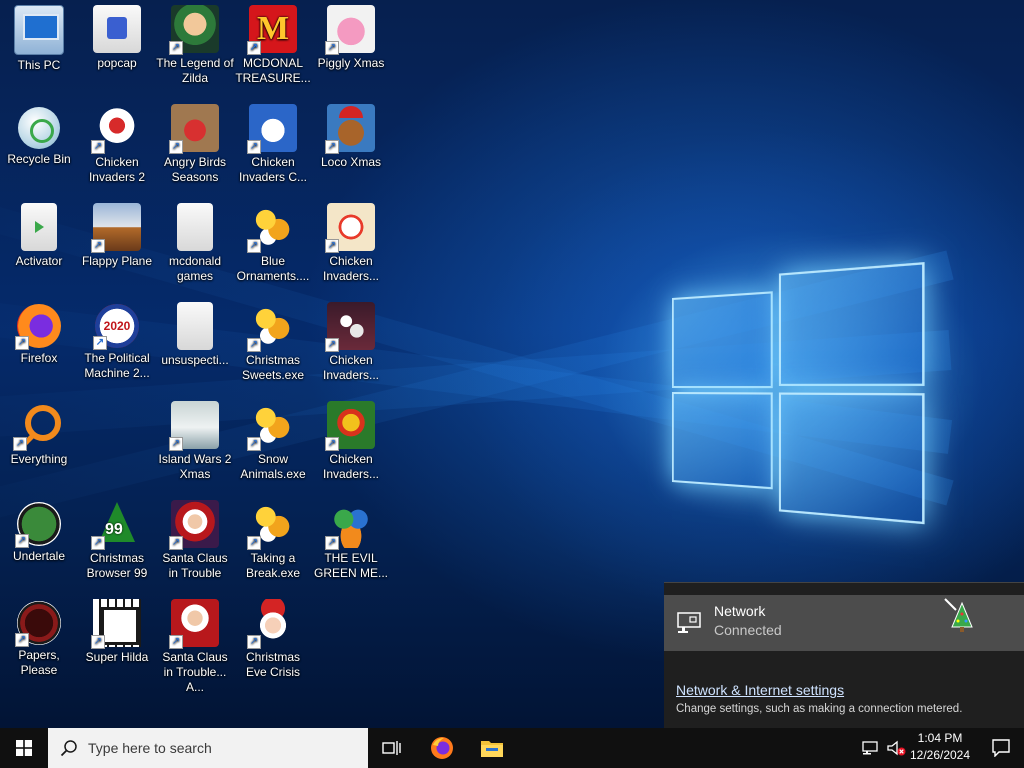 This screenshot has height=768, width=1024. I want to click on icon-label: Angry Birds Seasons, so click(195, 169).